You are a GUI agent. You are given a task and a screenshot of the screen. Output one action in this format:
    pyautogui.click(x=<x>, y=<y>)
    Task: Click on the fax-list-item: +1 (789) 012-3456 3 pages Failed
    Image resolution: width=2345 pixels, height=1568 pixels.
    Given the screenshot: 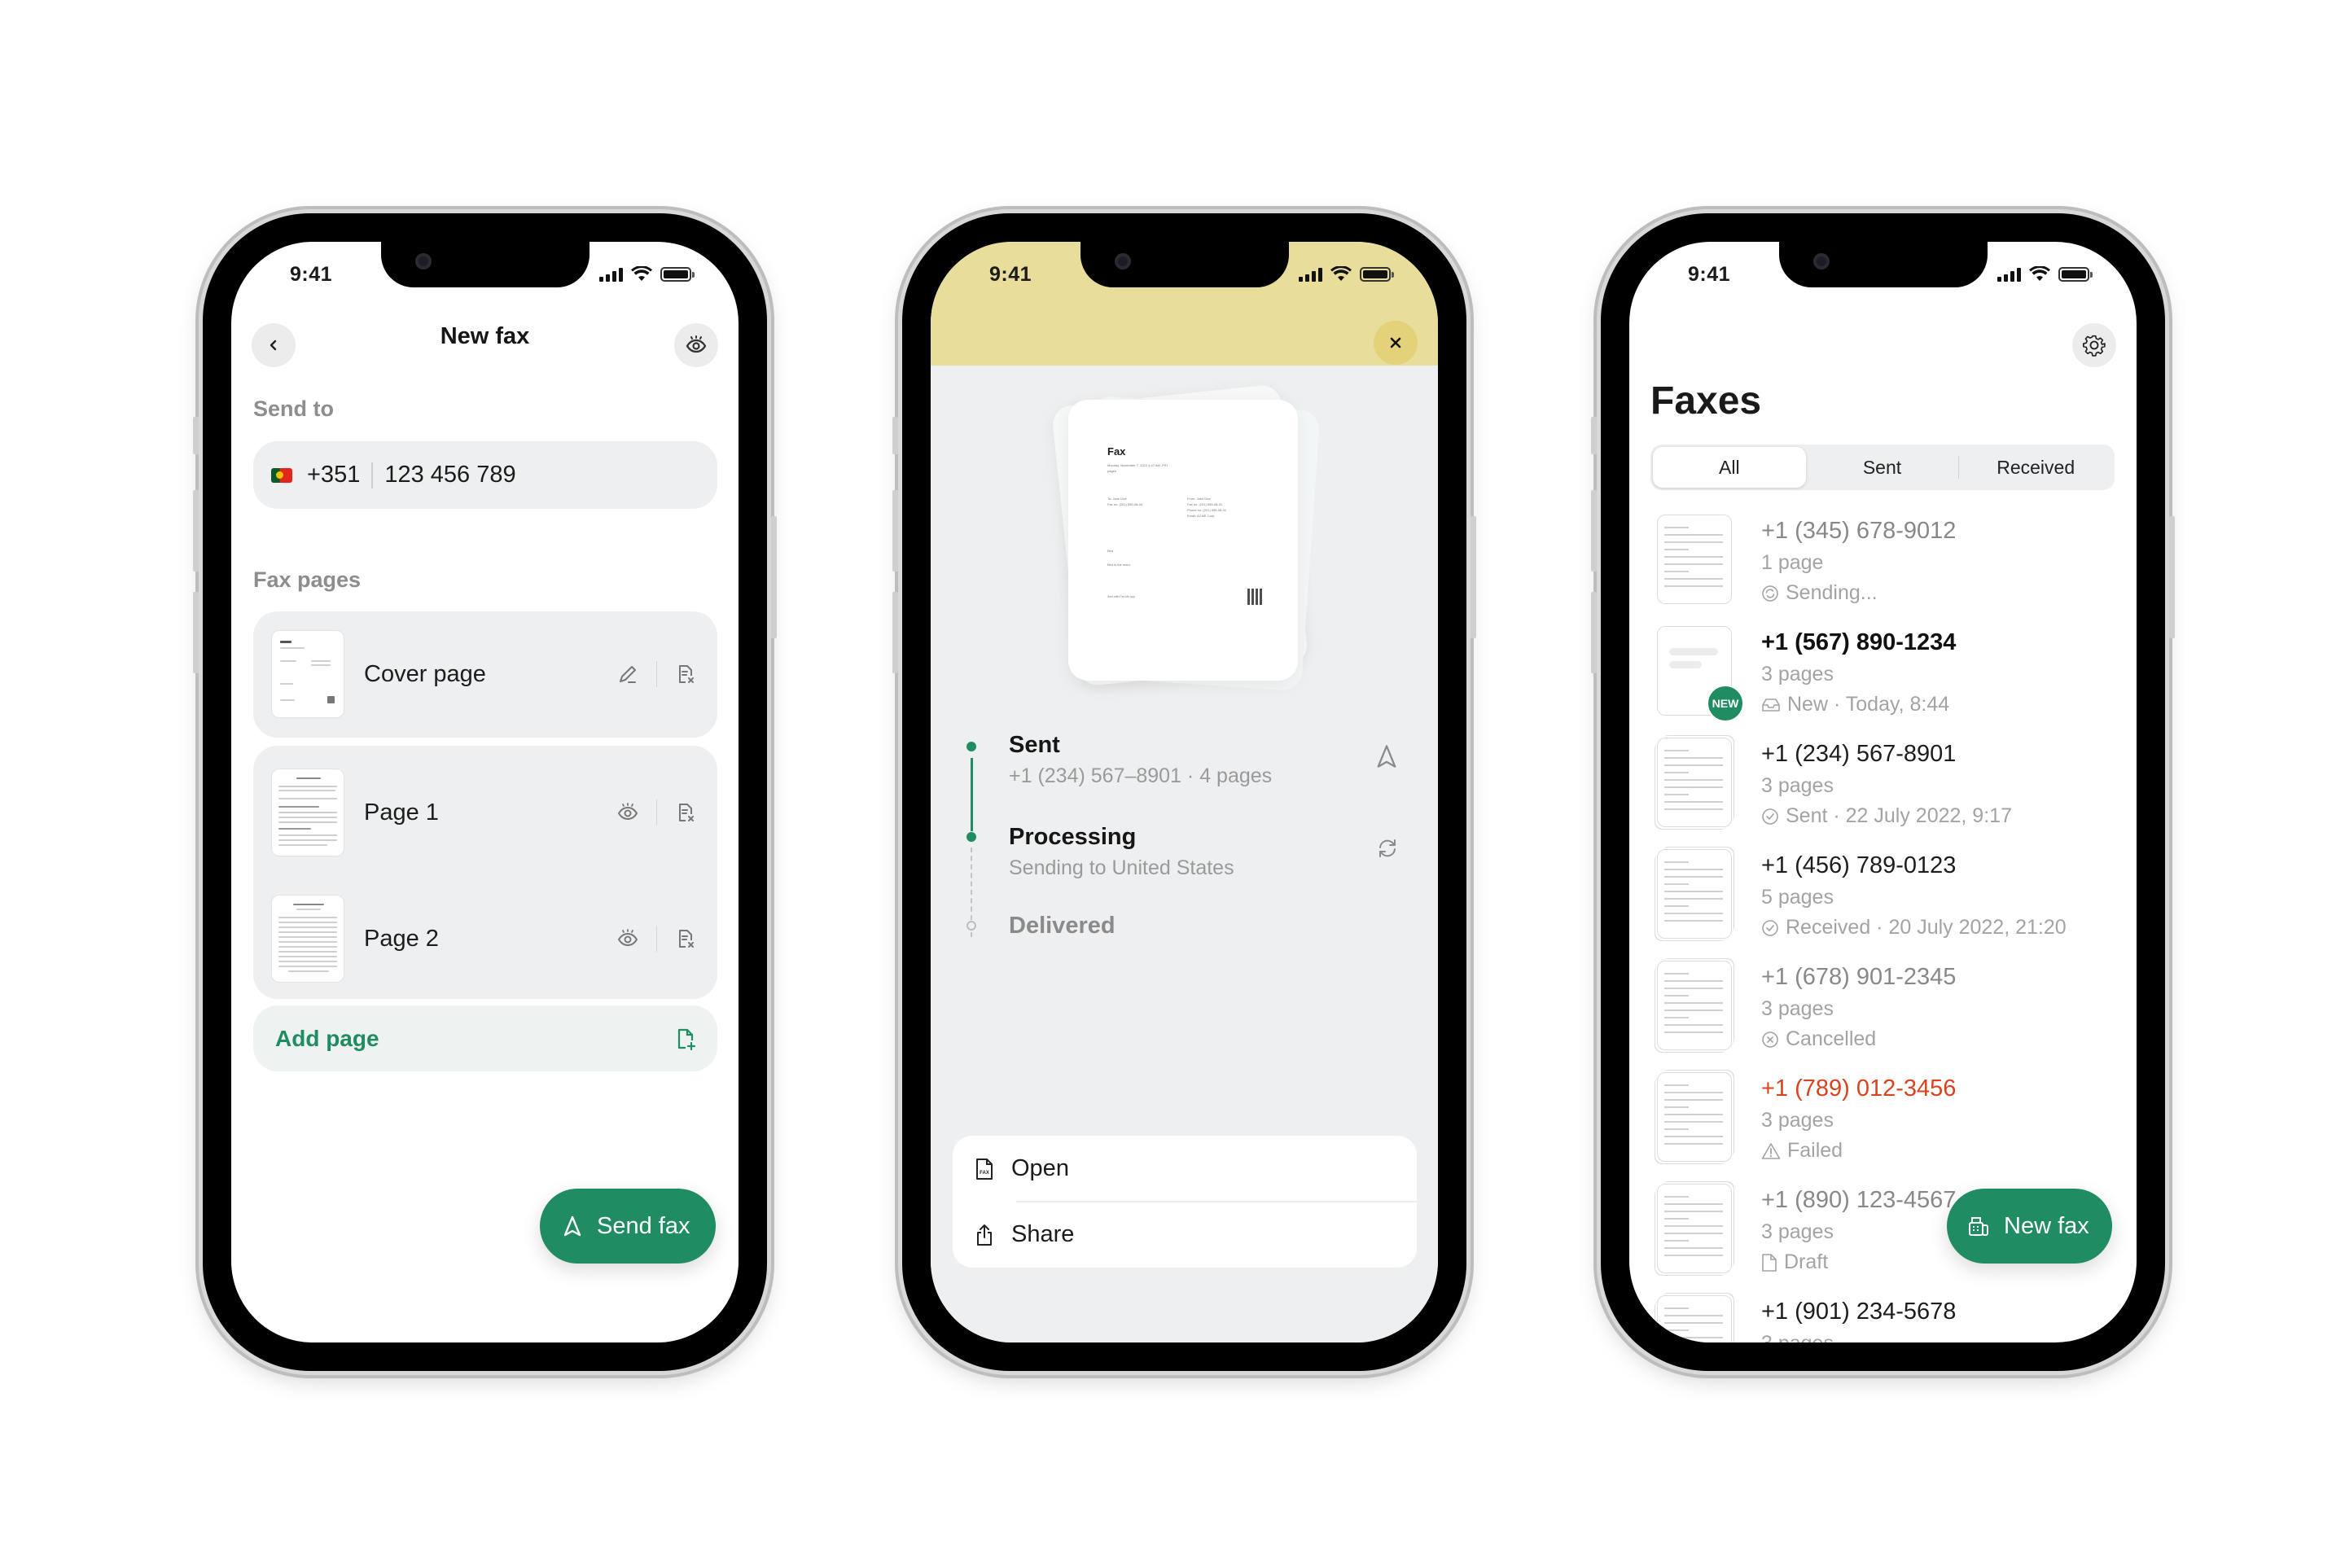 What is the action you would take?
    pyautogui.click(x=1883, y=1127)
    